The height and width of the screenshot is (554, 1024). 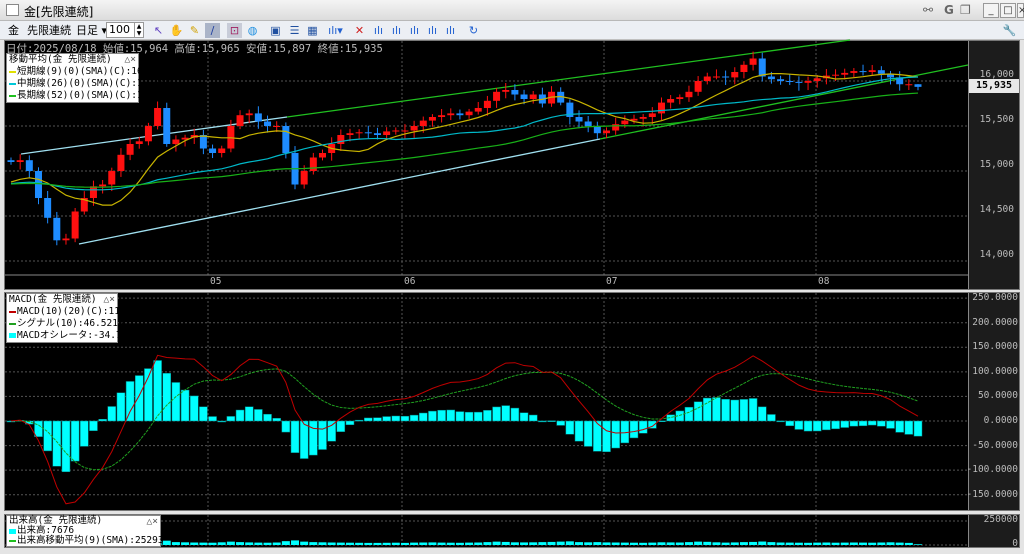 What do you see at coordinates (824, 281) in the screenshot?
I see `date-tick-label: 08` at bounding box center [824, 281].